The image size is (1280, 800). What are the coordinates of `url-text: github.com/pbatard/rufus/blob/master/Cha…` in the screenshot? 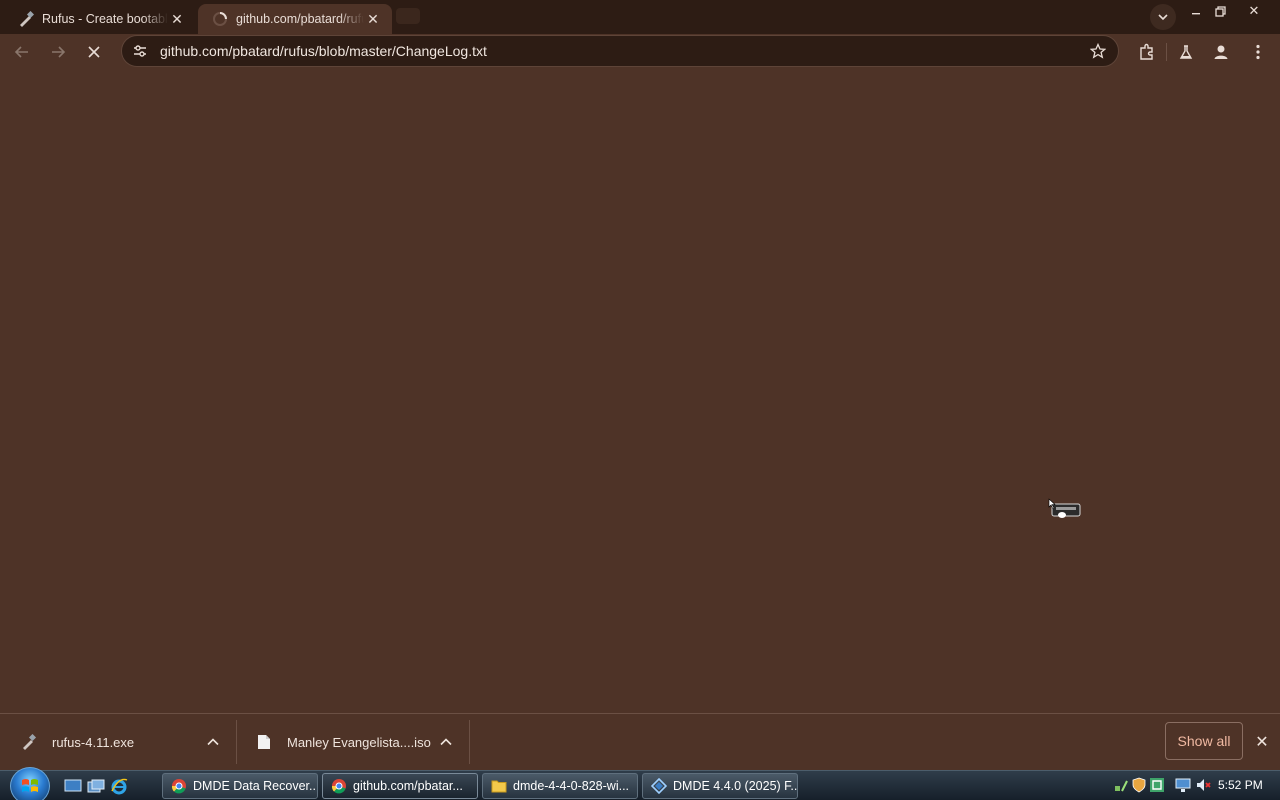 It's located at (323, 51).